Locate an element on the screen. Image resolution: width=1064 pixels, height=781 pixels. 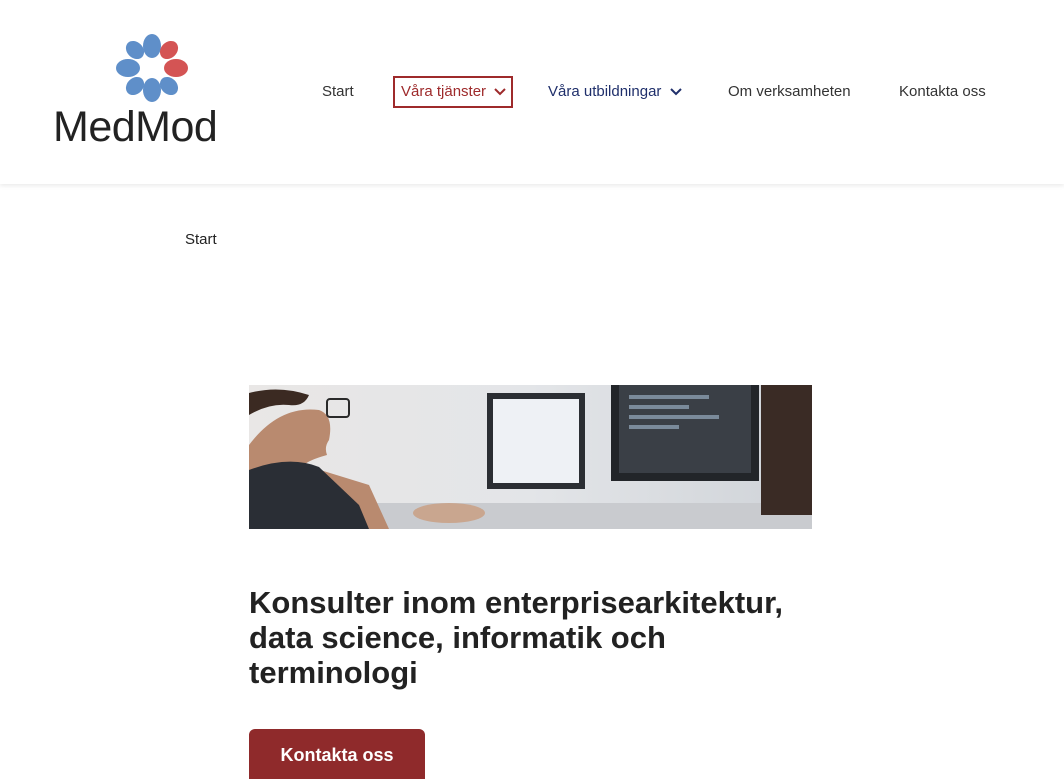
nav-item-label: Om verksamheten is located at coordinates (789, 91).